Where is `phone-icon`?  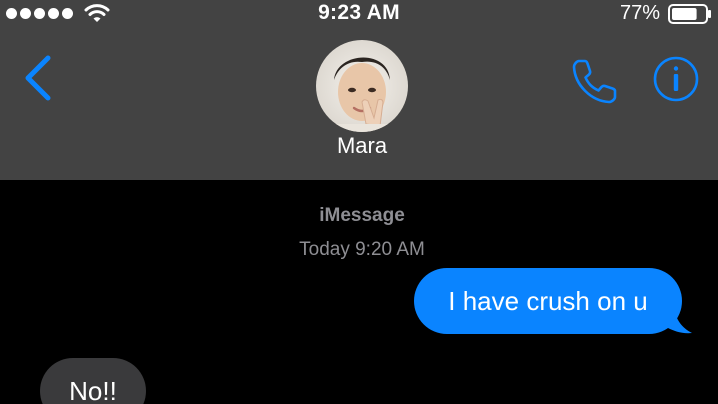
phone-icon is located at coordinates (594, 81).